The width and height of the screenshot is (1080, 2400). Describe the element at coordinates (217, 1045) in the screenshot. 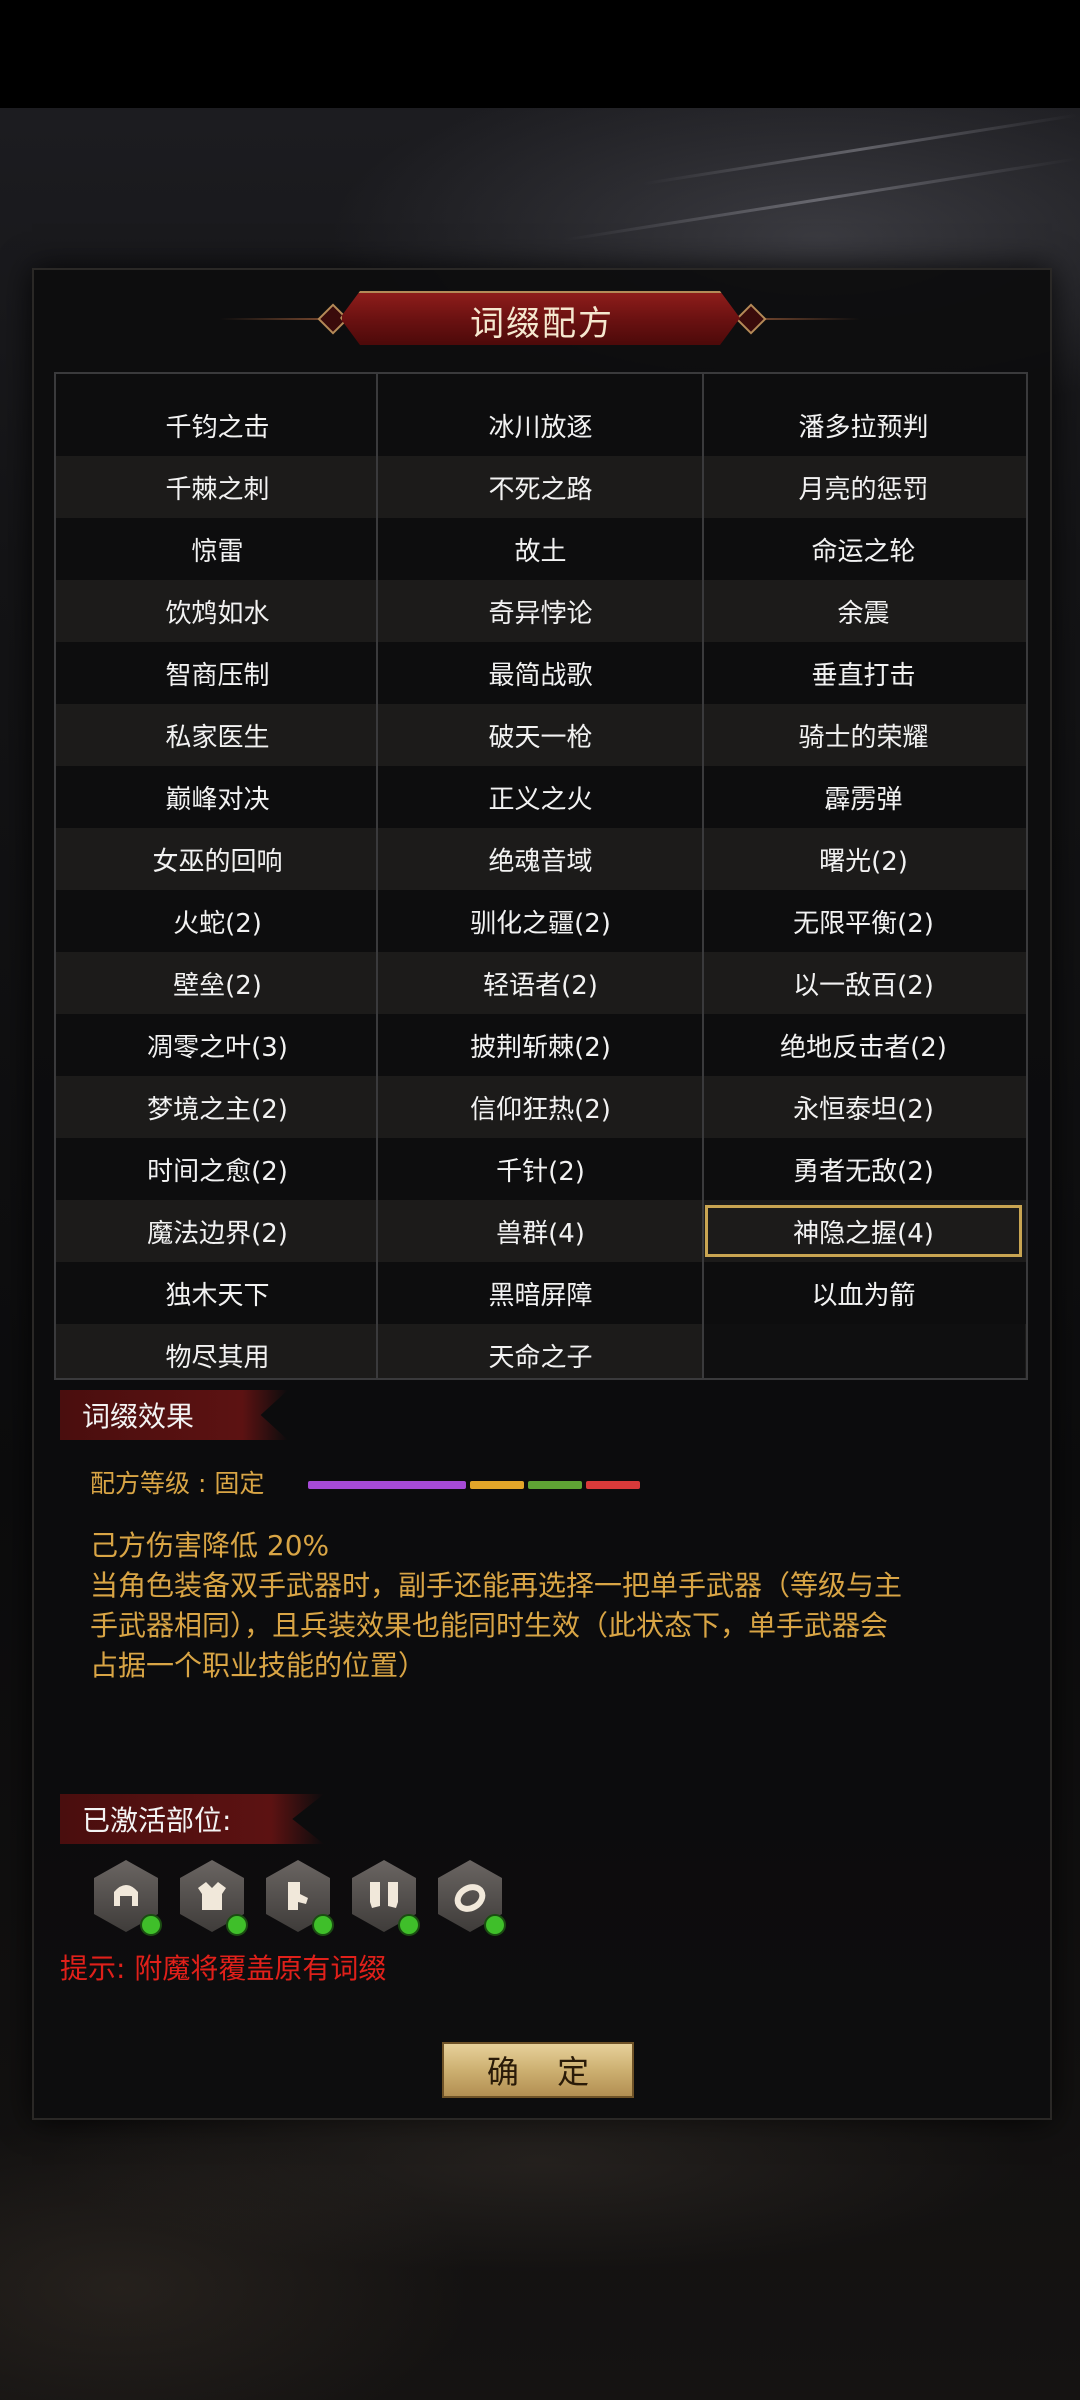

I see `recipe-cell: 凋零之叶(3)` at that location.